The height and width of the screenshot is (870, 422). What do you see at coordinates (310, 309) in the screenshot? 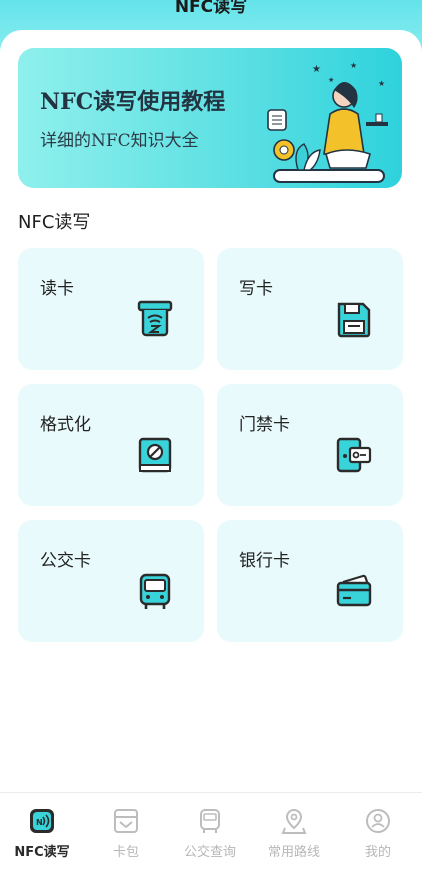
I see `card-write: 写卡` at bounding box center [310, 309].